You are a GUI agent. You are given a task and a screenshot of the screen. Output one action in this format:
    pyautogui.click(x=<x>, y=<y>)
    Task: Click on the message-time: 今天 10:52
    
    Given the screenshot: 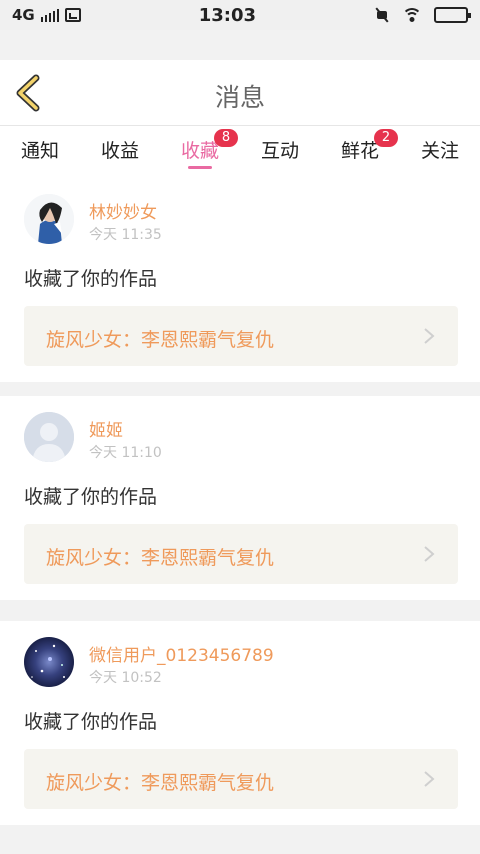 What is the action you would take?
    pyautogui.click(x=125, y=678)
    